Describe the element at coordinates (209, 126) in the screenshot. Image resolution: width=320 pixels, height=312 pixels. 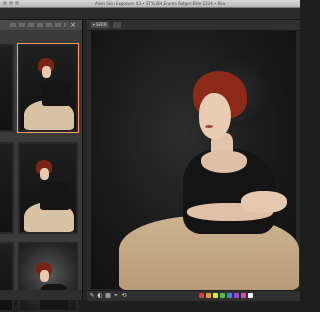
I see `photo-lips` at that location.